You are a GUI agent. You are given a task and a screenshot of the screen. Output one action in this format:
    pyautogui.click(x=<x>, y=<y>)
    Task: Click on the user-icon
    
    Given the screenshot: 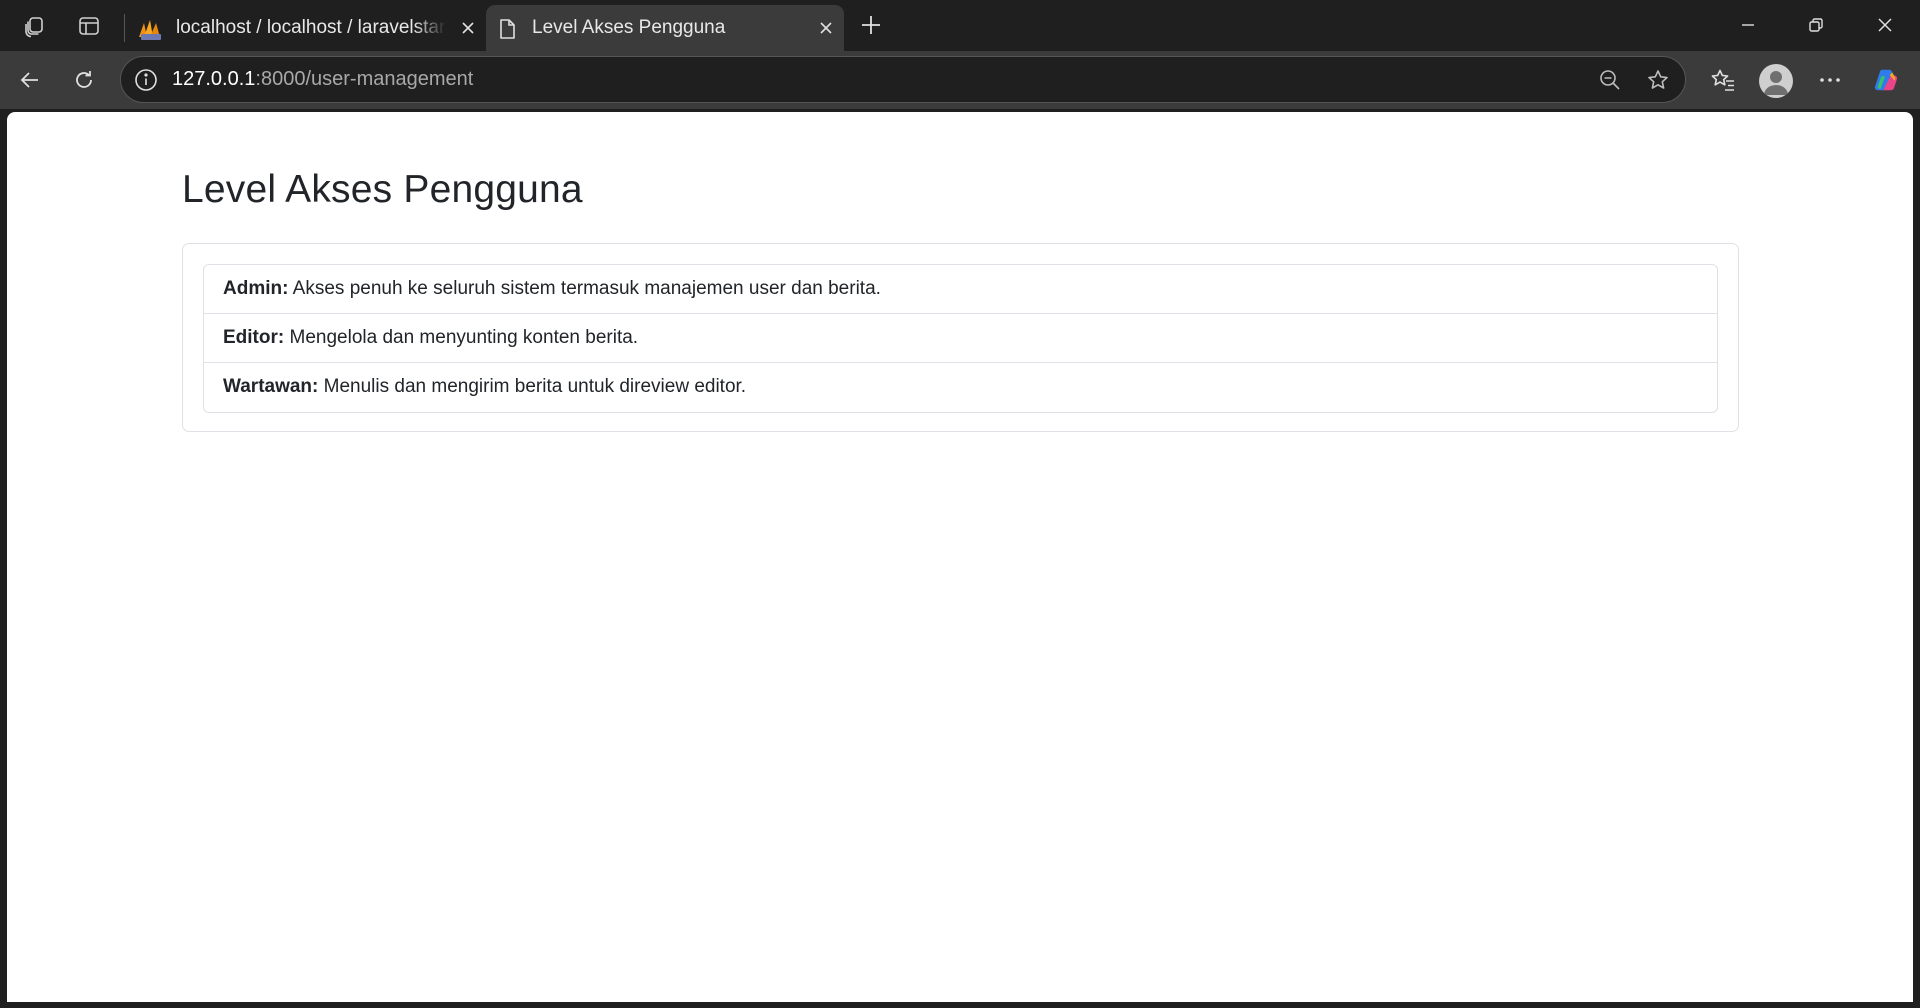 What is the action you would take?
    pyautogui.click(x=1776, y=83)
    